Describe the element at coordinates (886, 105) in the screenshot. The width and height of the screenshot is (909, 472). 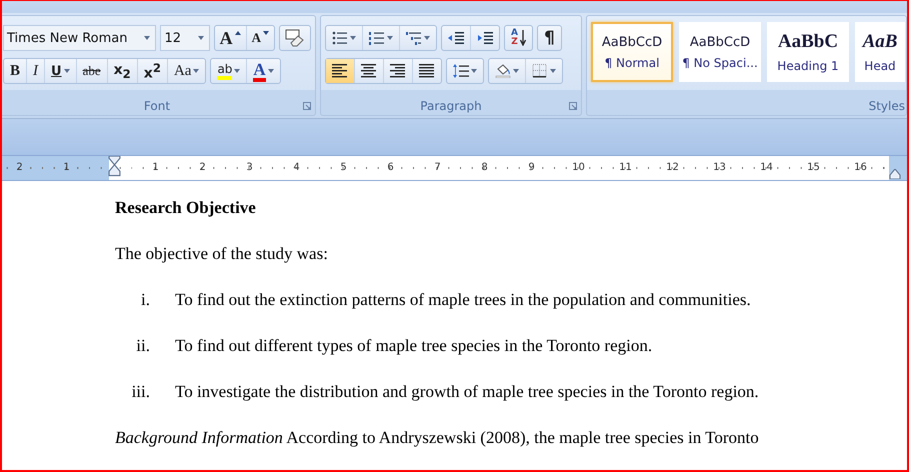
I see `group-label: Styles` at that location.